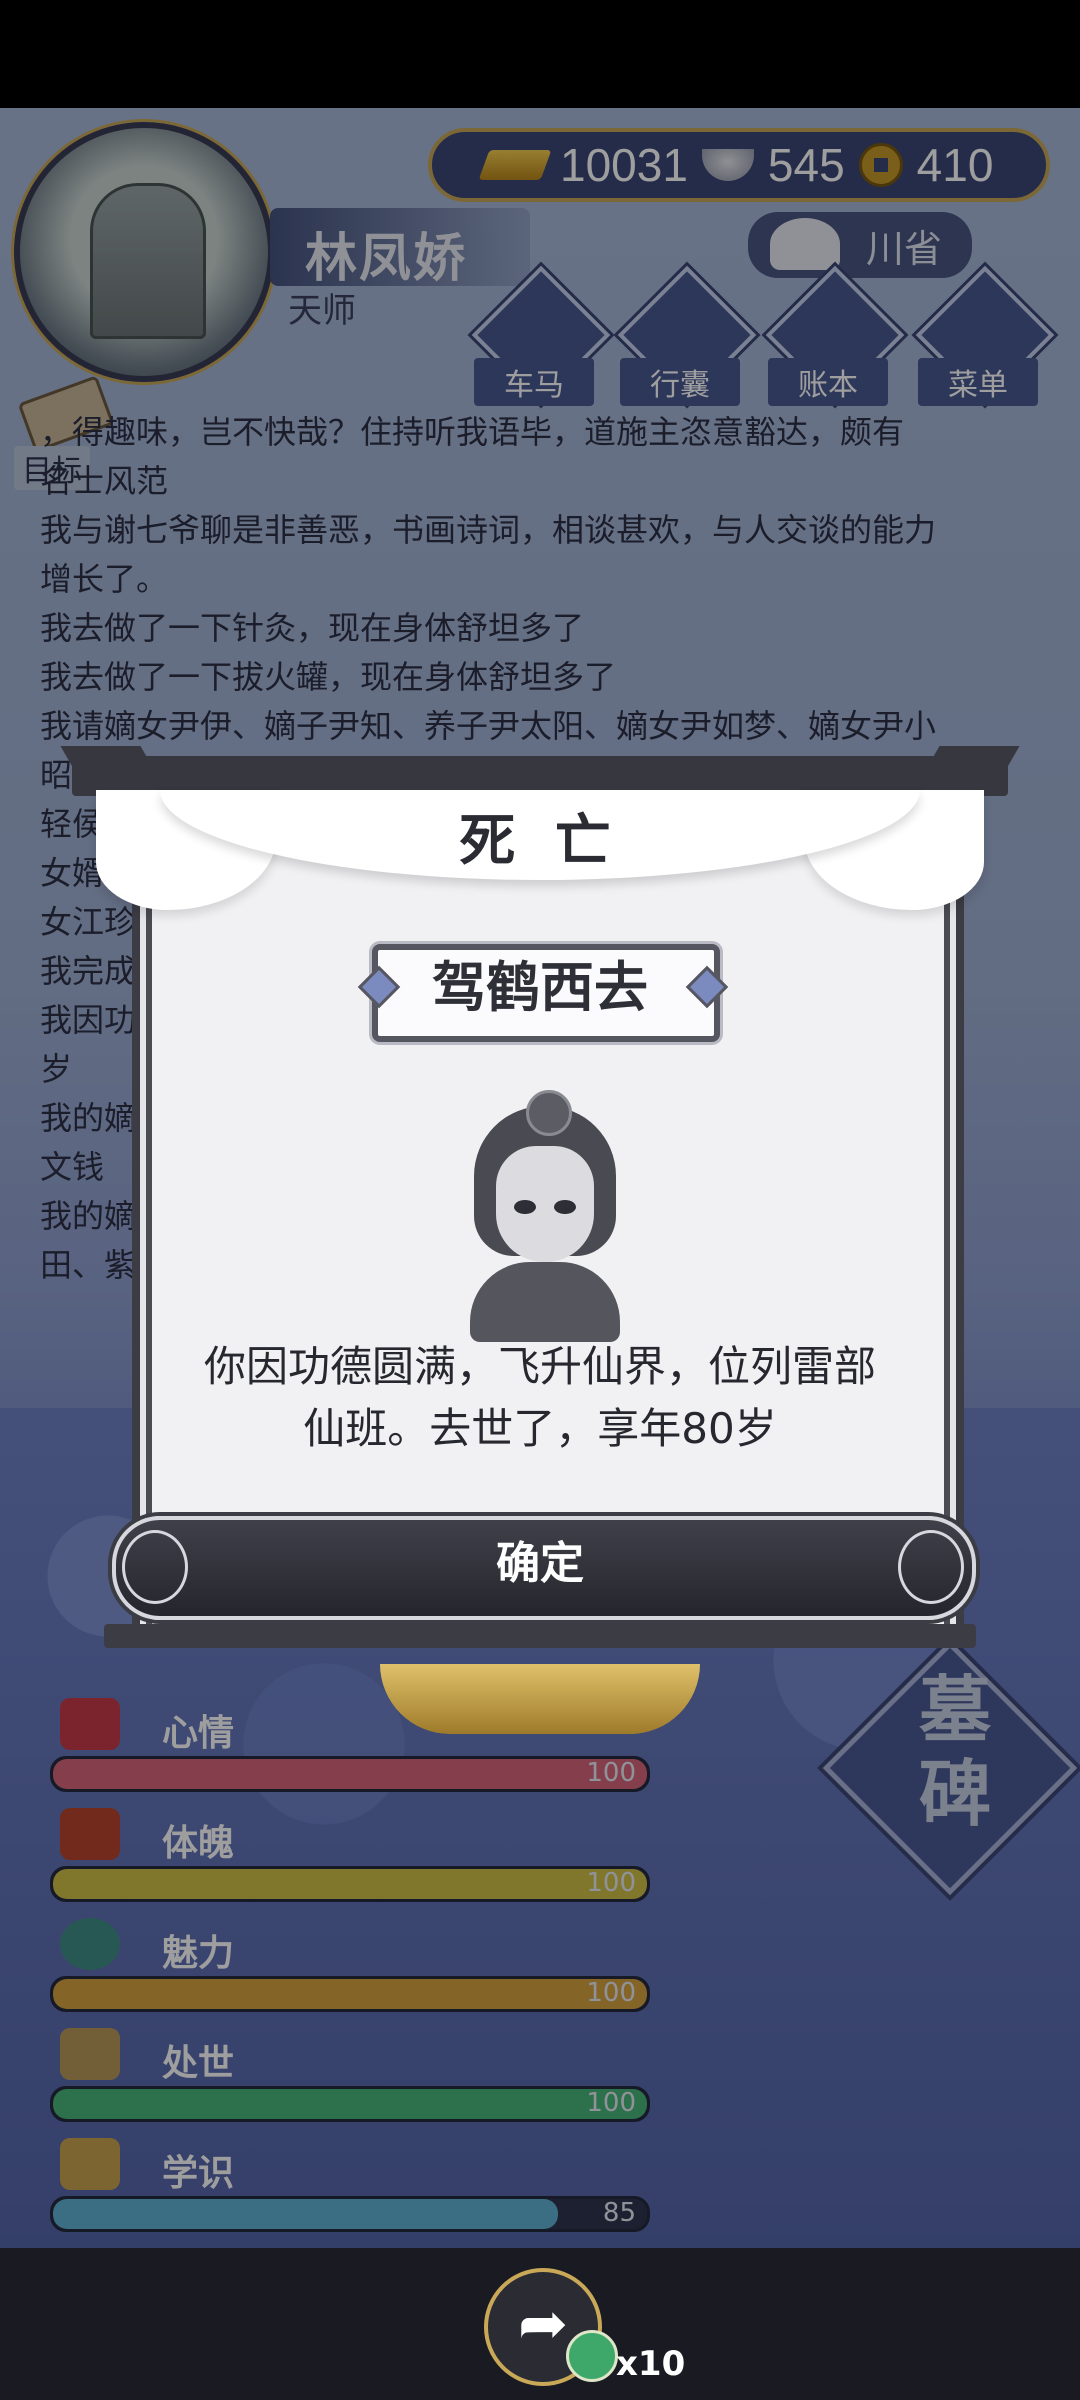 Image resolution: width=1080 pixels, height=2400 pixels. What do you see at coordinates (540, 987) in the screenshot?
I see `dialog-banner-text: 驾鹤西去` at bounding box center [540, 987].